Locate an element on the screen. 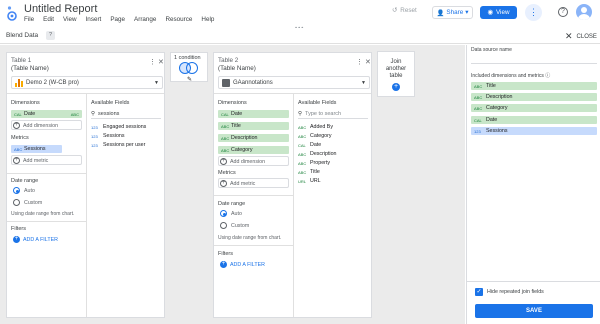 The width and height of the screenshot is (600, 324). available-field: 123 Engaged sessions is located at coordinates (118, 127).